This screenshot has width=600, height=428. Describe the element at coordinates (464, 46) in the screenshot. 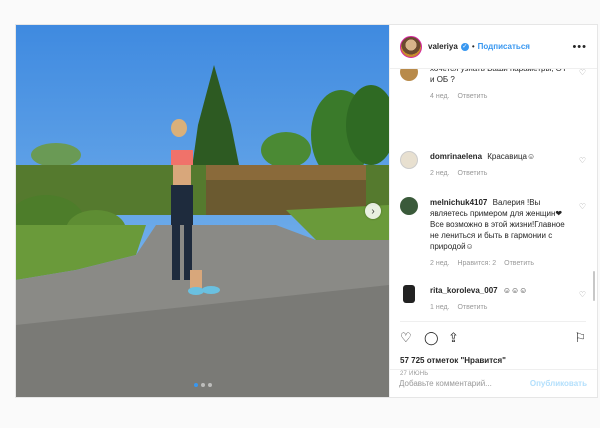

I see `verified-icon: ✓` at that location.